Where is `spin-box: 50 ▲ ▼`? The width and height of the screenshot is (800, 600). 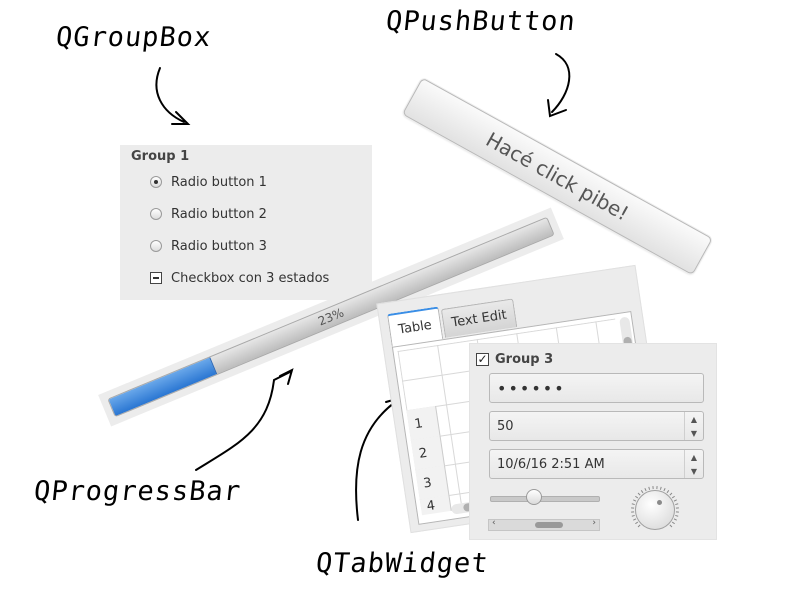
spin-box: 50 ▲ ▼ is located at coordinates (596, 426).